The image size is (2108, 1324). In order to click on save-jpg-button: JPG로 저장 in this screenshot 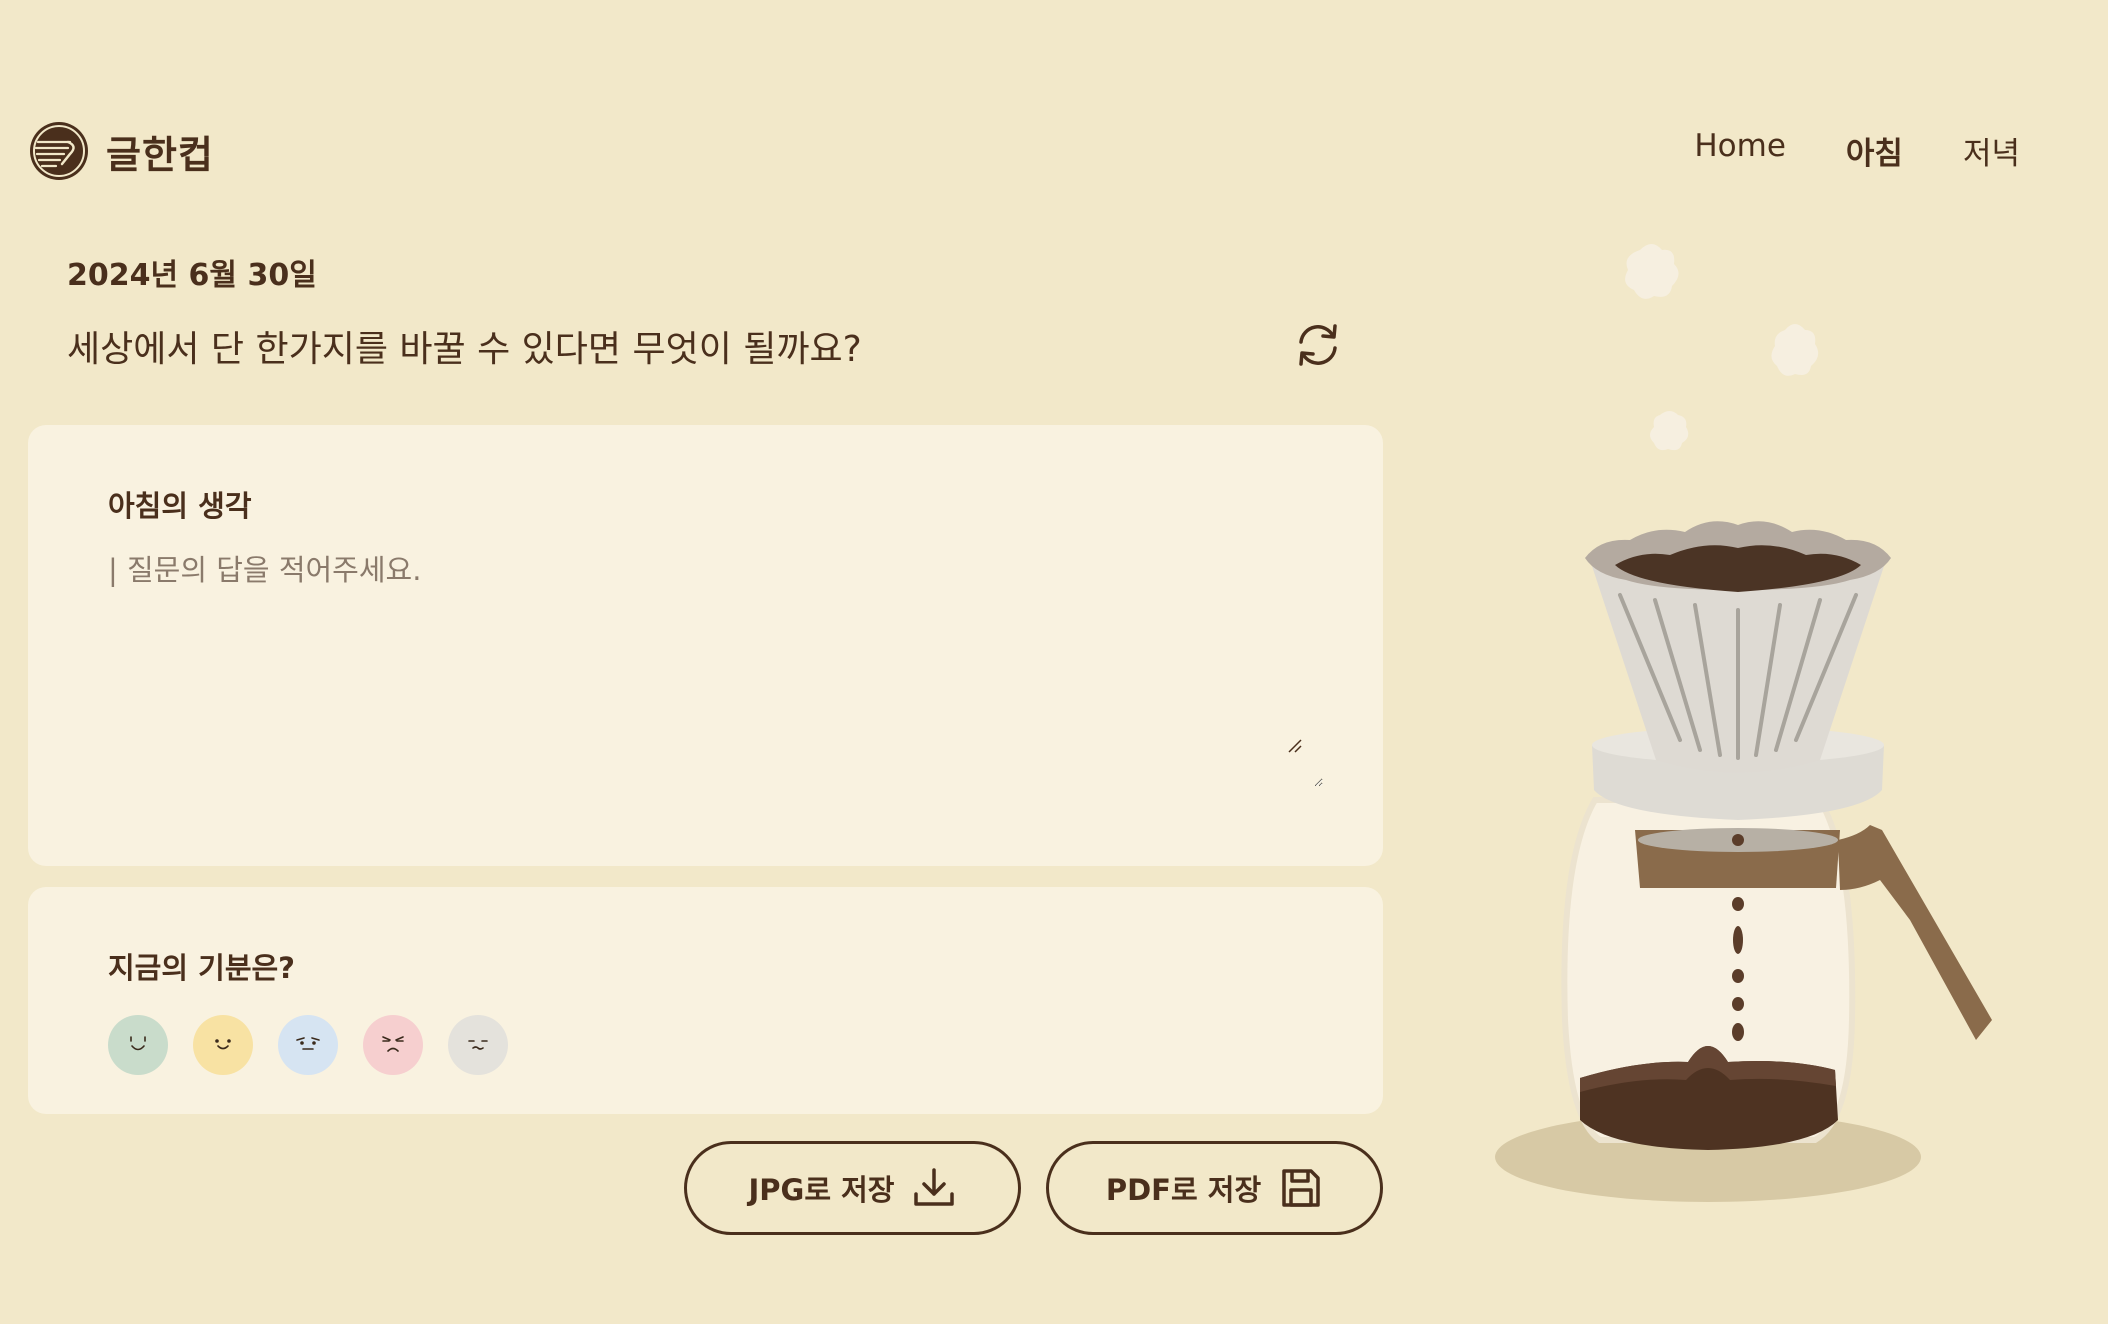, I will do `click(852, 1188)`.